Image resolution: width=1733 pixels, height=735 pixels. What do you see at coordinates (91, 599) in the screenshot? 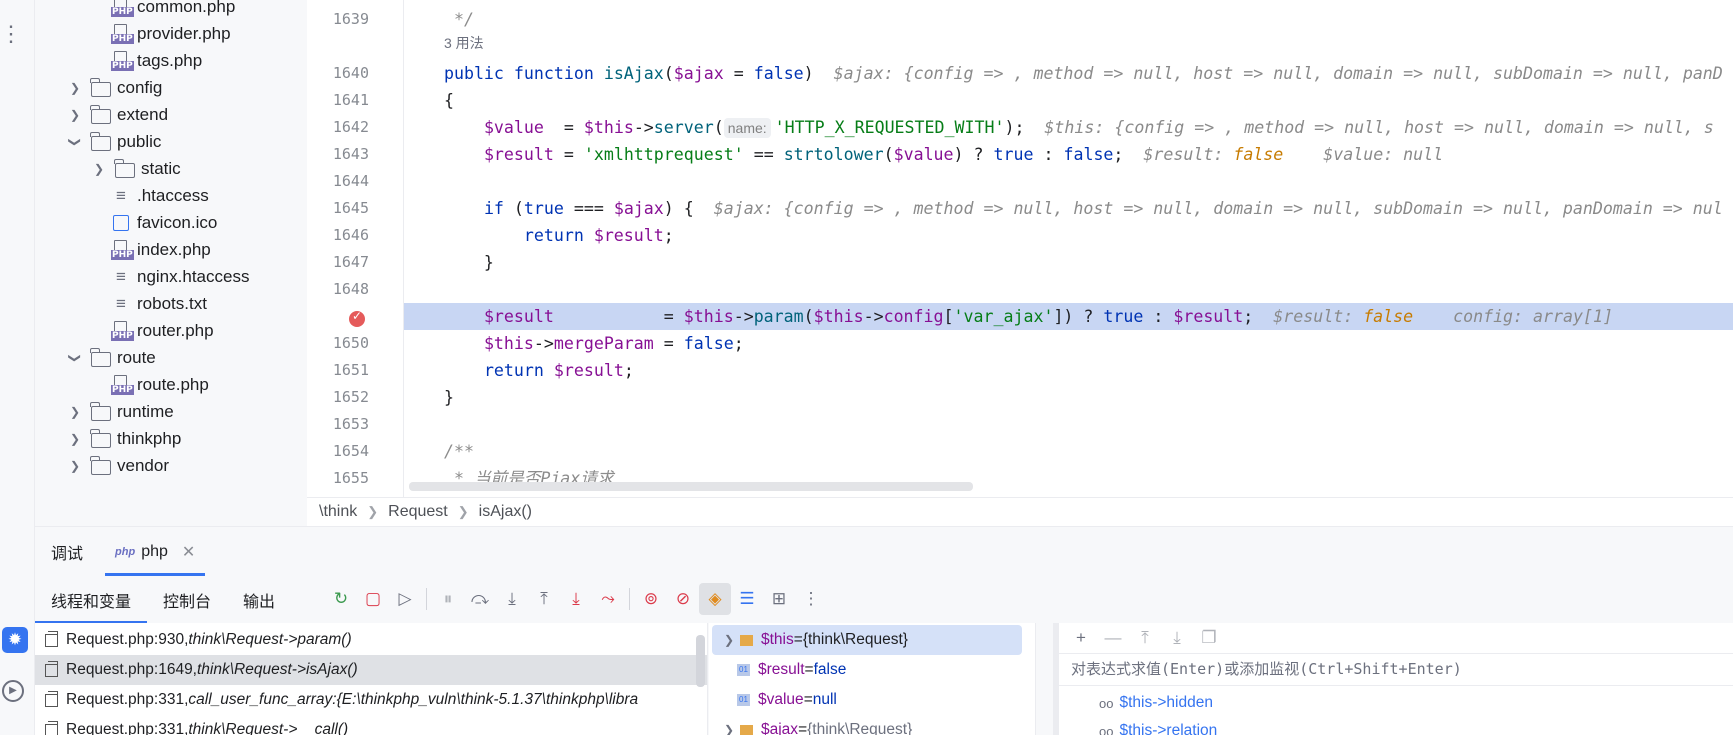
I see `tab-threads-variables: 线程和变量` at bounding box center [91, 599].